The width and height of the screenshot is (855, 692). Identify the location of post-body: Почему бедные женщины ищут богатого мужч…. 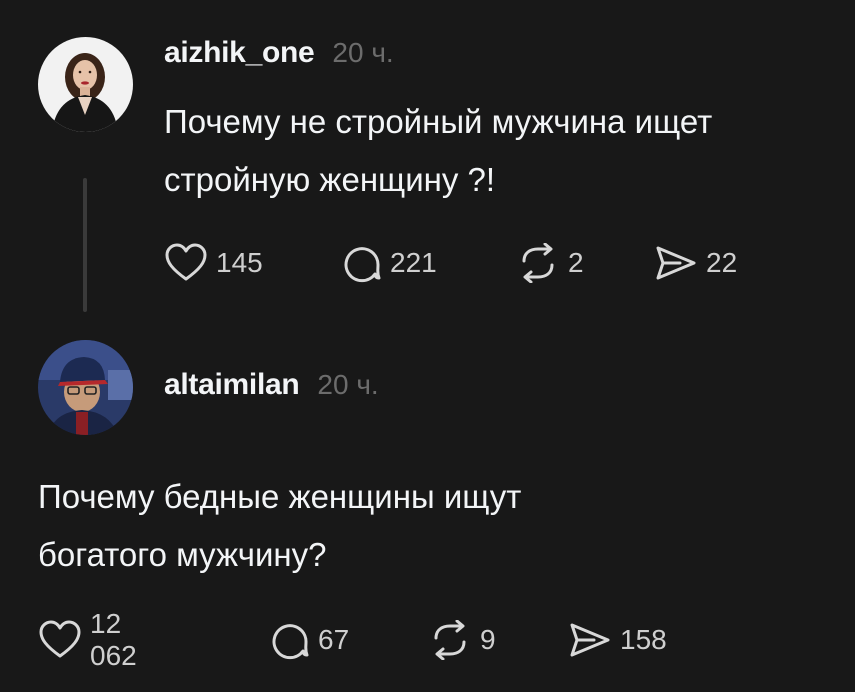
(279, 526).